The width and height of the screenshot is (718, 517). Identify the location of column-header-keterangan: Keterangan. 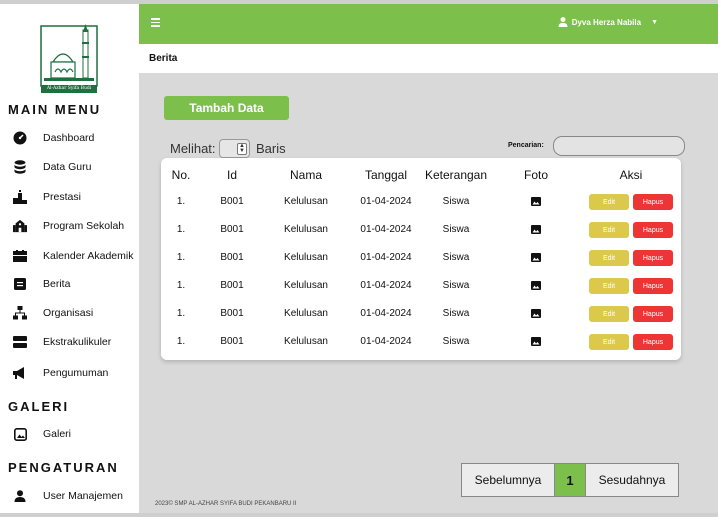
(456, 175).